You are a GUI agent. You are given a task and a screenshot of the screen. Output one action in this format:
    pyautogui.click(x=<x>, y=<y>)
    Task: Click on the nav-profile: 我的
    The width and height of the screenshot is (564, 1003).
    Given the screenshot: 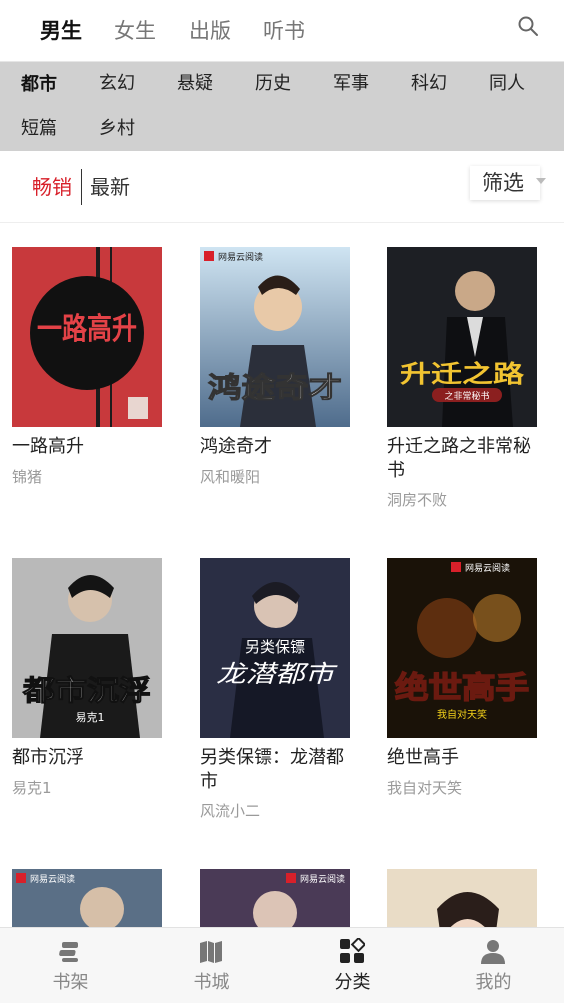 What is the action you would take?
    pyautogui.click(x=493, y=965)
    